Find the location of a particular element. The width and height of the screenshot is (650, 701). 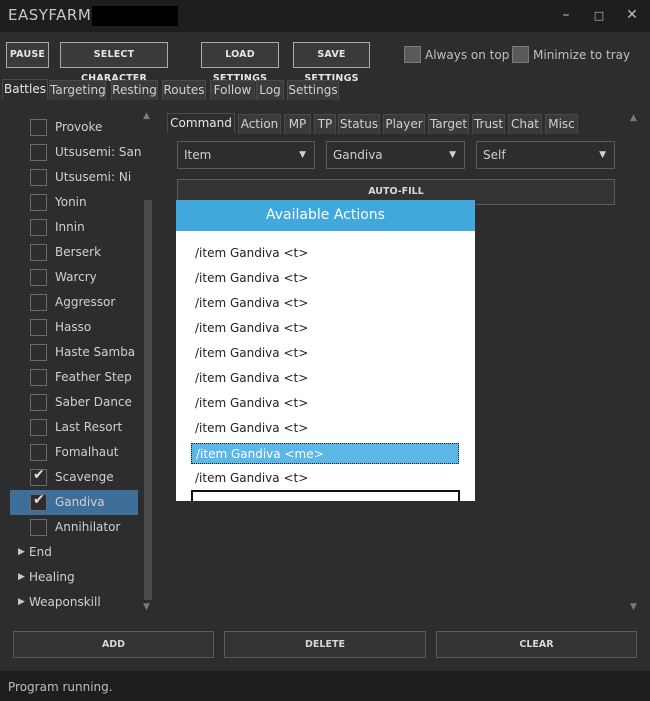

ability-label: Yonin is located at coordinates (71, 202).